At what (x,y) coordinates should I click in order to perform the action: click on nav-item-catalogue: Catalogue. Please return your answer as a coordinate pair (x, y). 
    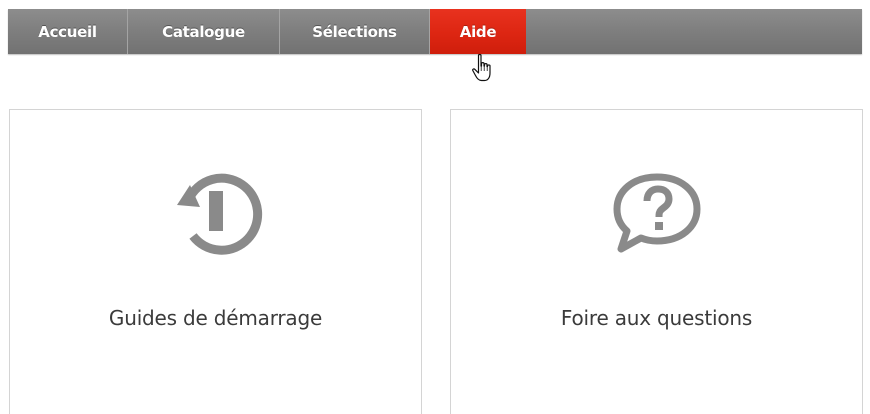
    Looking at the image, I should click on (204, 31).